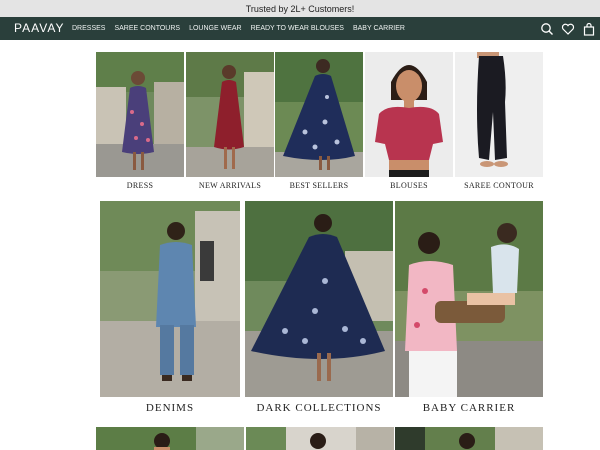 Image resolution: width=600 pixels, height=450 pixels. Describe the element at coordinates (170, 408) in the screenshot. I see `category-label-denims: DENIMS` at that location.